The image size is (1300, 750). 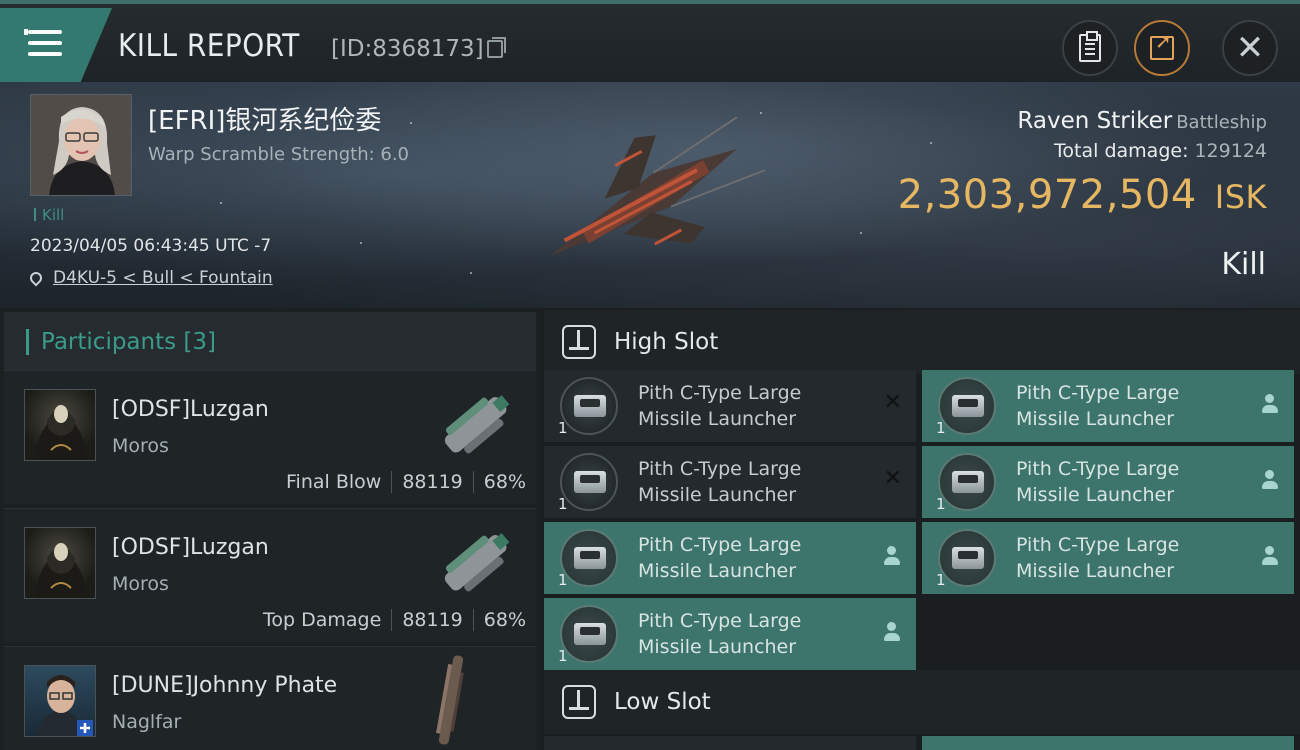 I want to click on report-id: [ID:8368173], so click(x=407, y=49).